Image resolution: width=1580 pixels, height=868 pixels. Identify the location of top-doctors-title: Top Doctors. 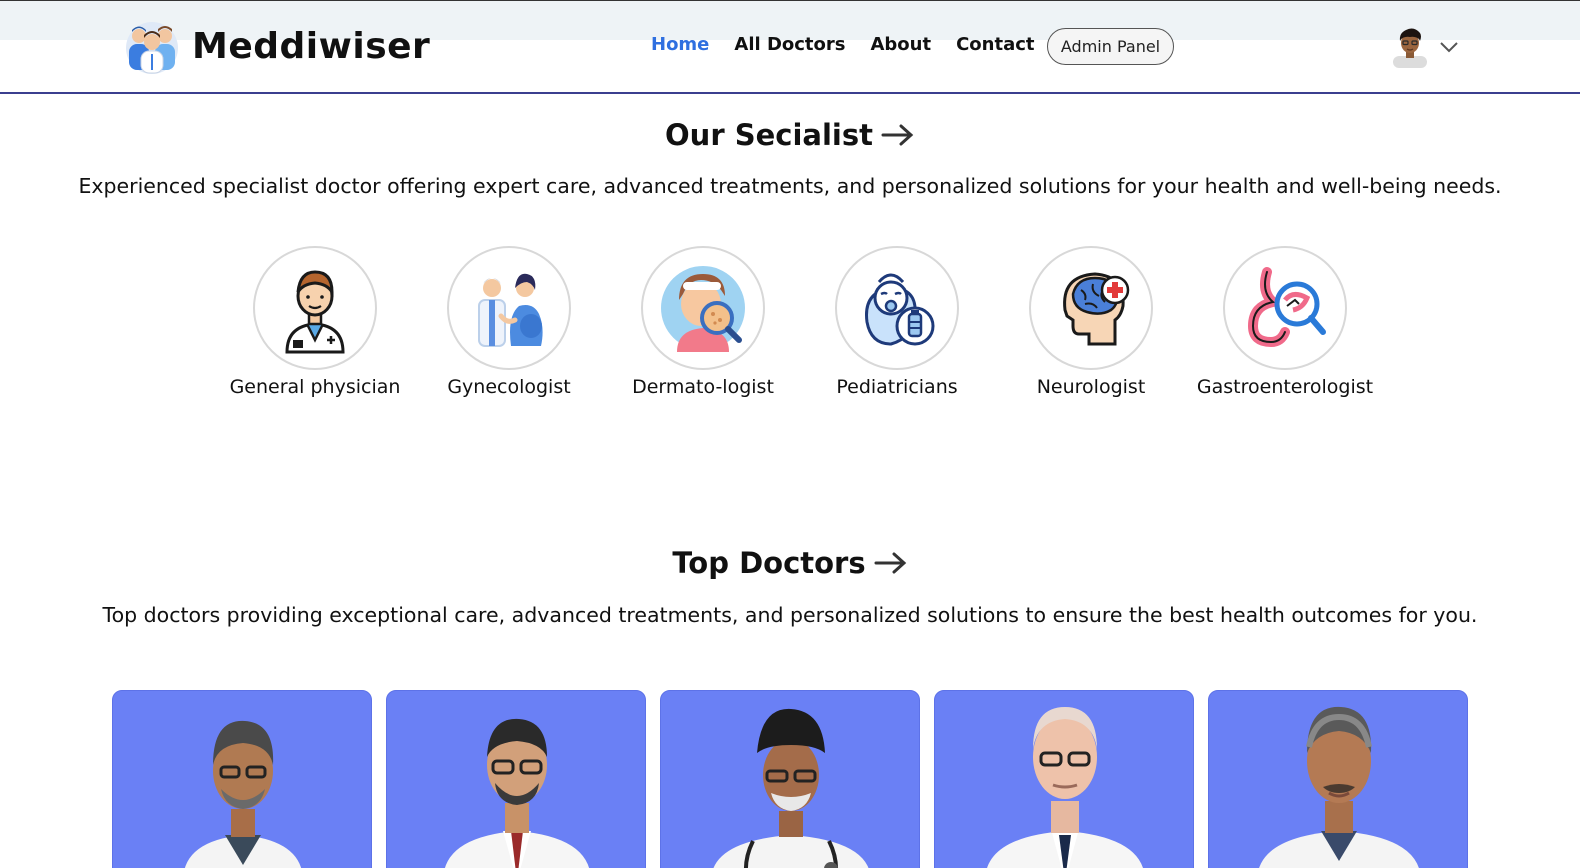
(790, 563).